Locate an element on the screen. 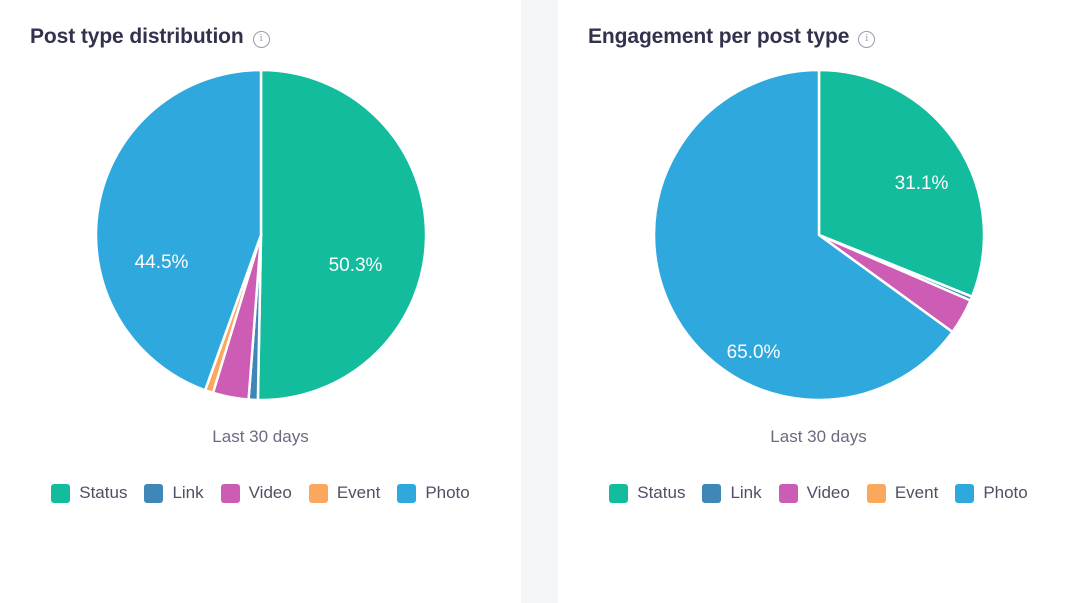  card-divider is located at coordinates (539, 301).